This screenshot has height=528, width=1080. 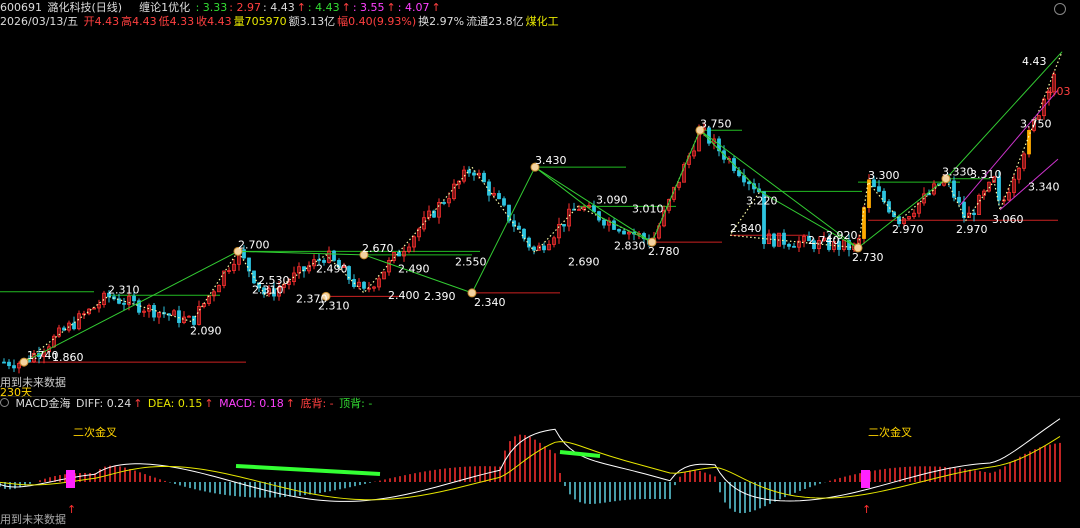 What do you see at coordinates (323, 7) in the screenshot?
I see `indicator-value-4: : 4.43` at bounding box center [323, 7].